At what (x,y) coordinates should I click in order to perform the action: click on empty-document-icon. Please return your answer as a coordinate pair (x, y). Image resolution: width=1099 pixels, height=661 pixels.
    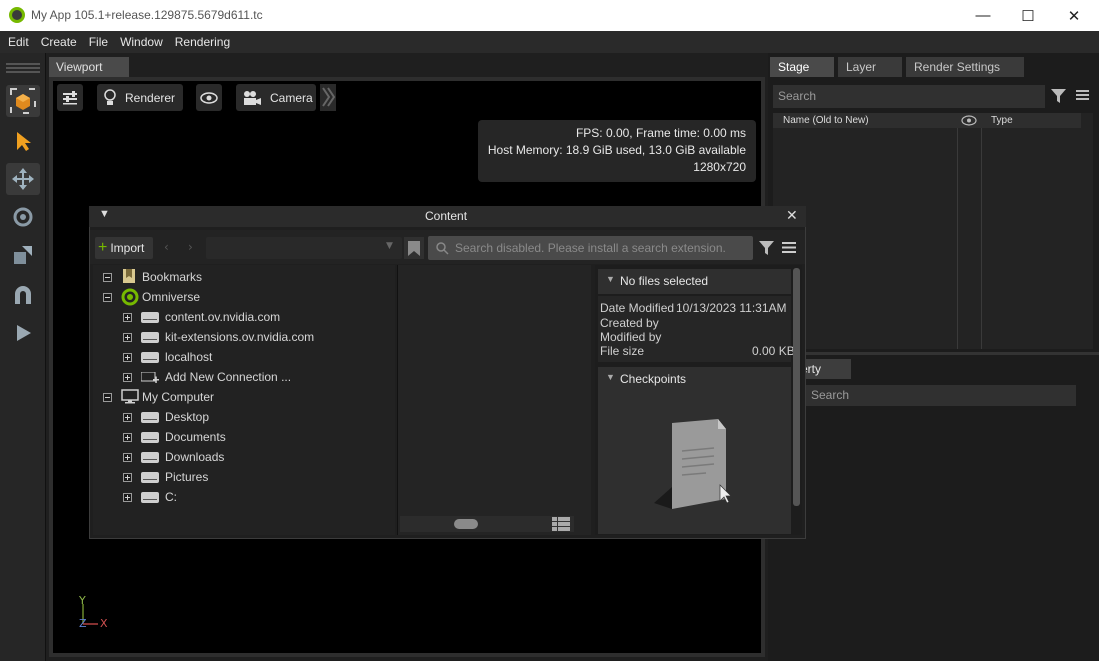
    Looking at the image, I should click on (693, 464).